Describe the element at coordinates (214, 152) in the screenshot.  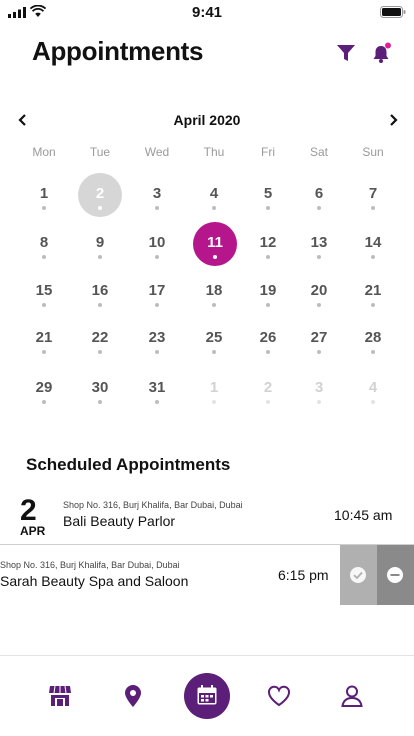
I see `weekday-label: Thu` at that location.